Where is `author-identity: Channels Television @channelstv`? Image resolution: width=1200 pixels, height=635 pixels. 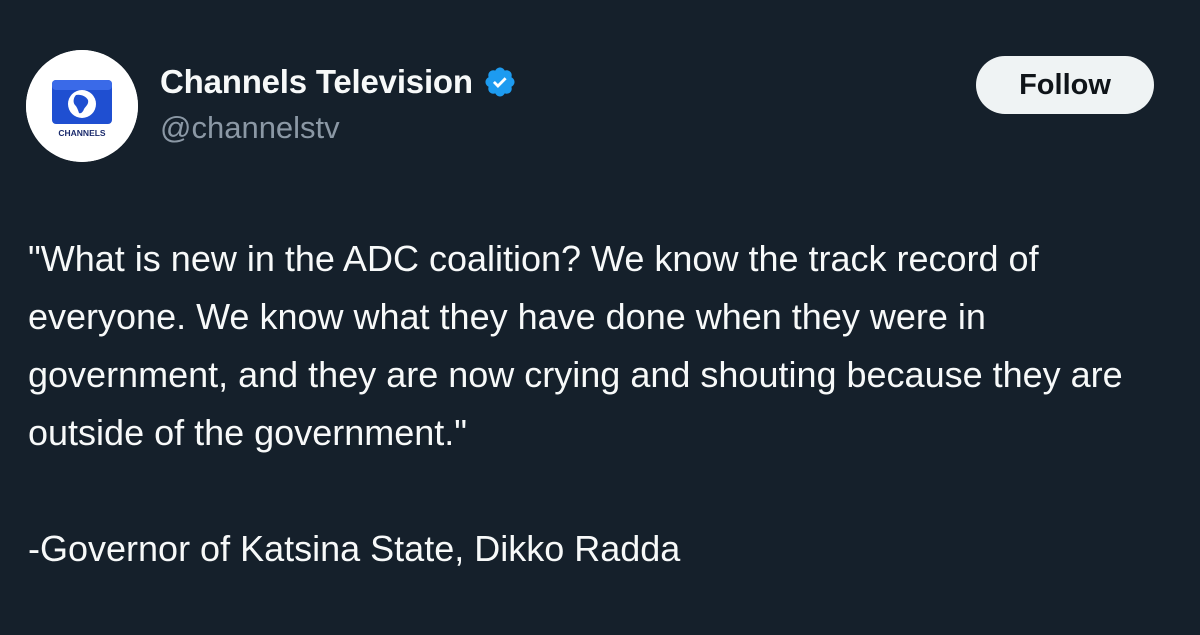
author-identity: Channels Television @channelstv is located at coordinates (338, 103).